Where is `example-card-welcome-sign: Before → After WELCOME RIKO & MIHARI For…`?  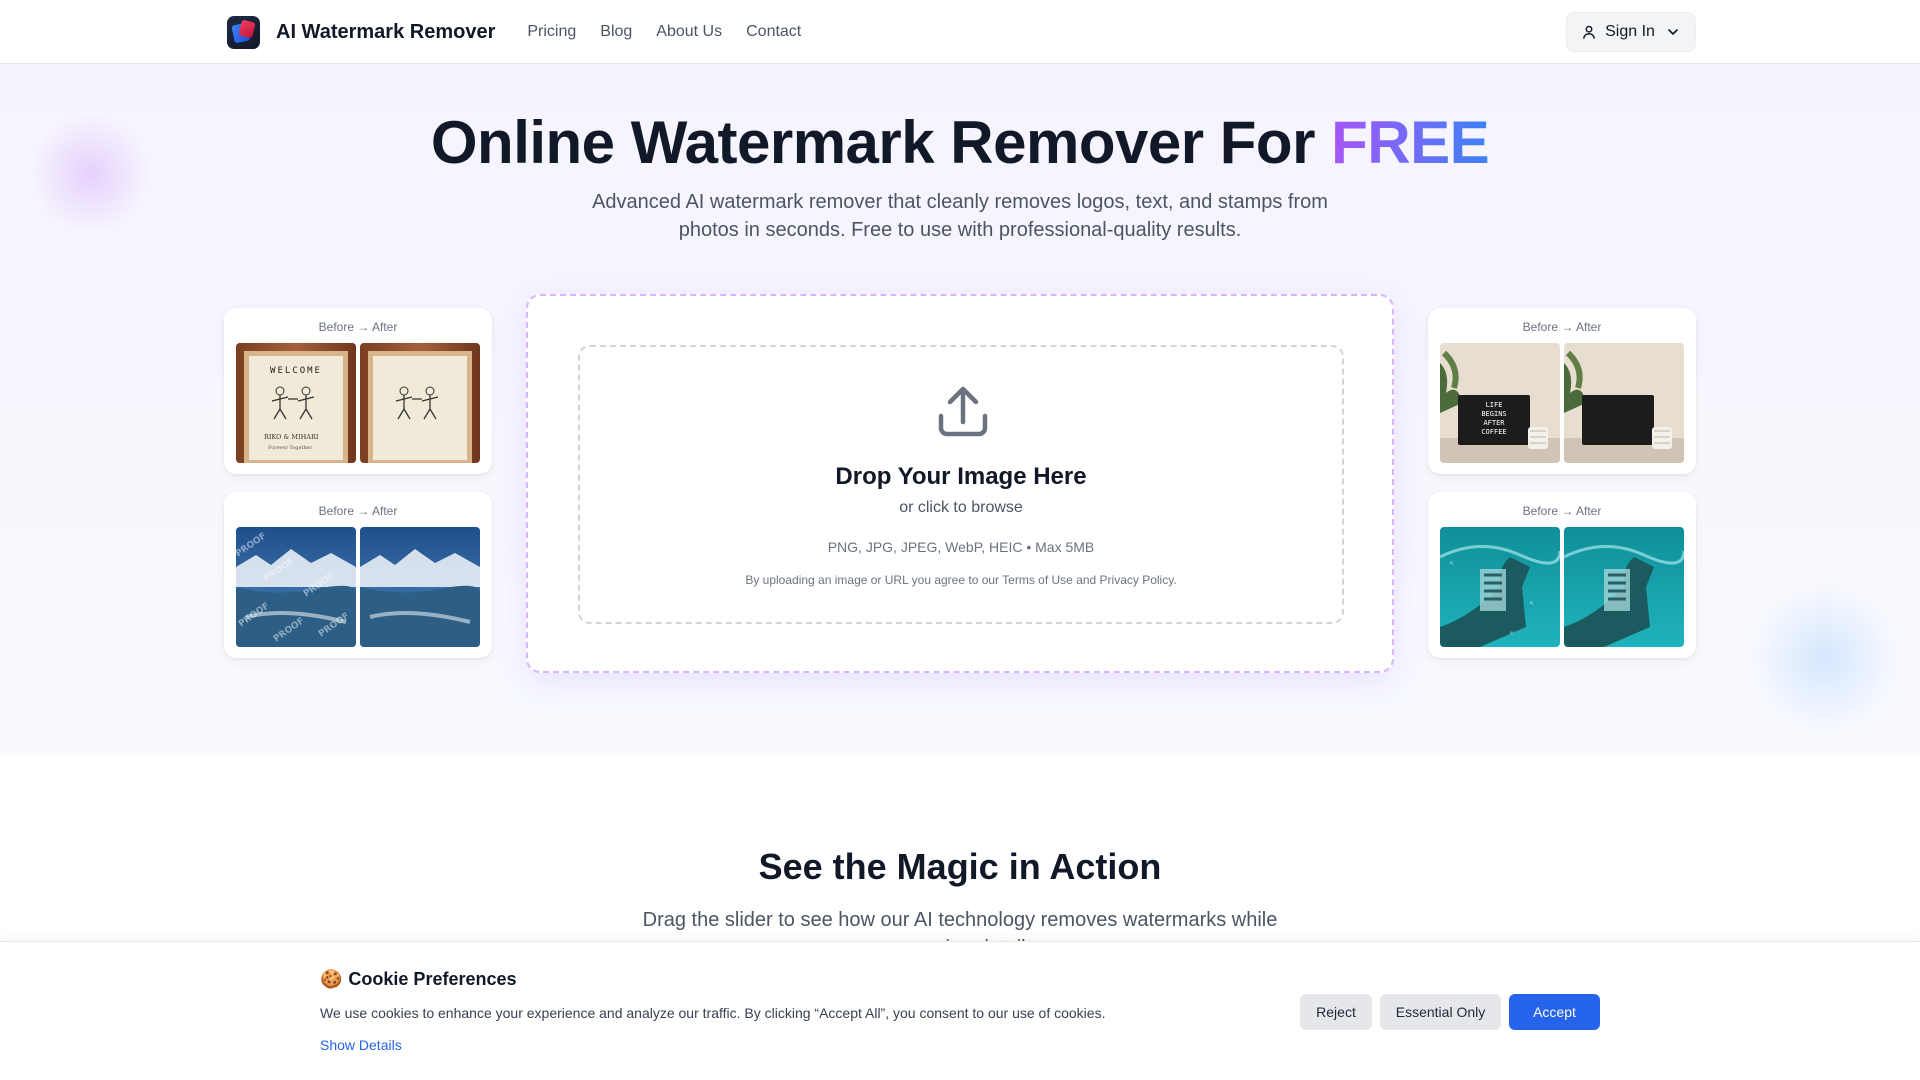
example-card-welcome-sign: Before → After WELCOME RIKO & MIHARI For… is located at coordinates (358, 391).